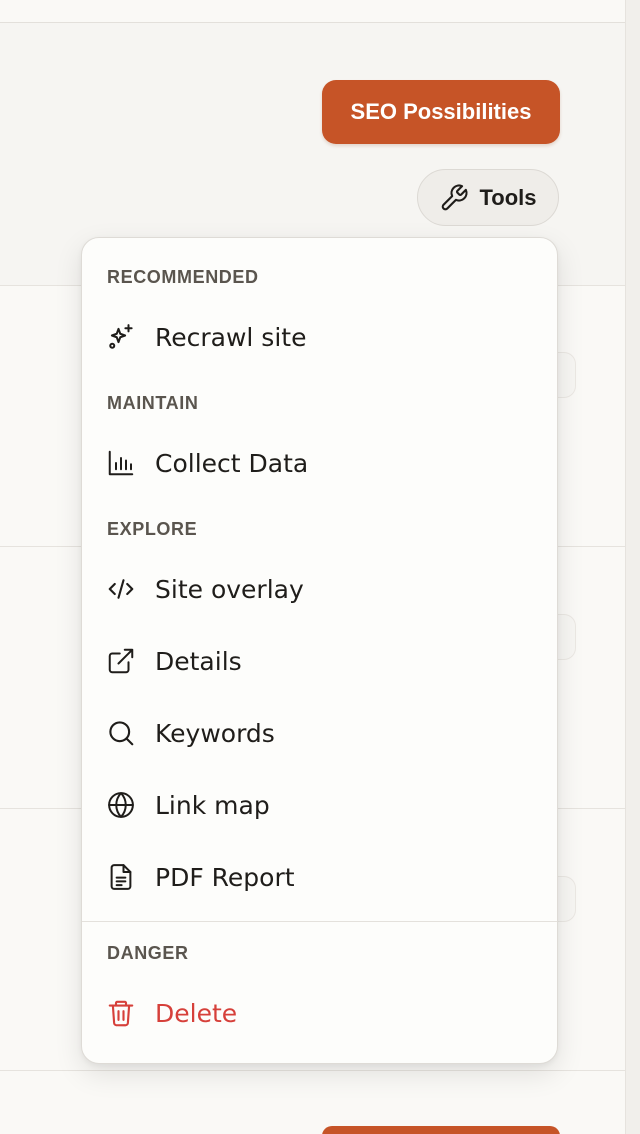  What do you see at coordinates (196, 1013) in the screenshot?
I see `menu-item-label: Delete` at bounding box center [196, 1013].